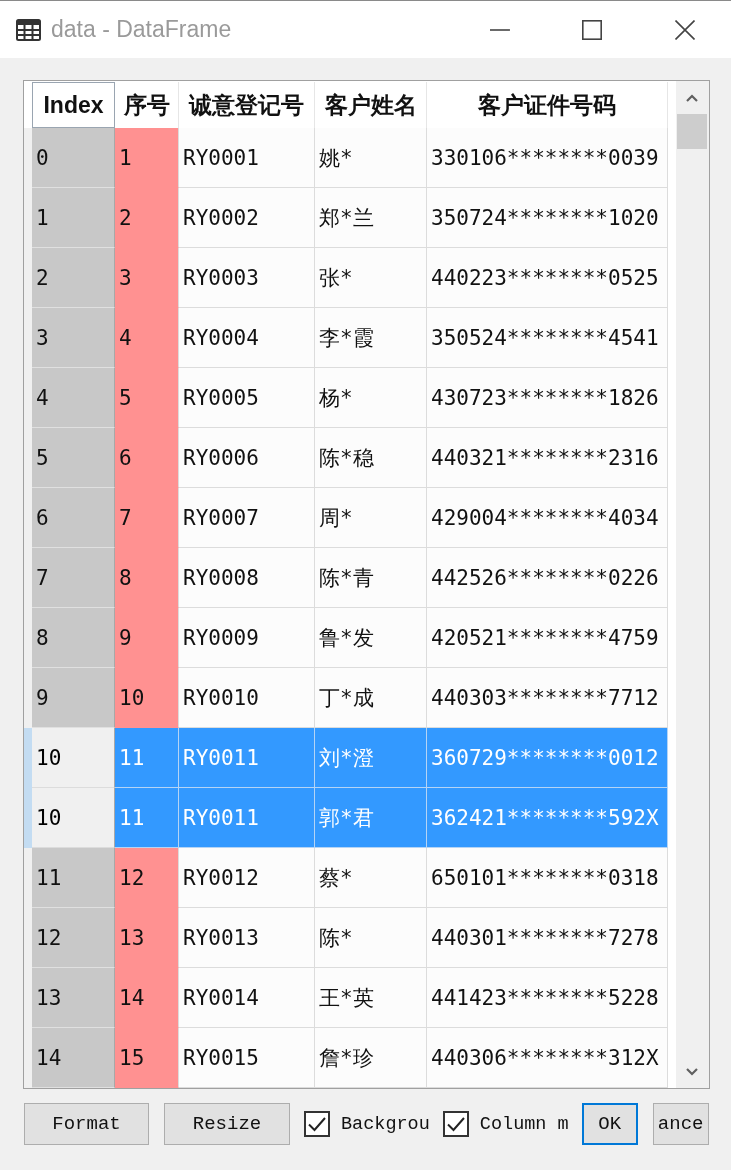 The width and height of the screenshot is (731, 1170). I want to click on table-cell: 刘*澄, so click(371, 758).